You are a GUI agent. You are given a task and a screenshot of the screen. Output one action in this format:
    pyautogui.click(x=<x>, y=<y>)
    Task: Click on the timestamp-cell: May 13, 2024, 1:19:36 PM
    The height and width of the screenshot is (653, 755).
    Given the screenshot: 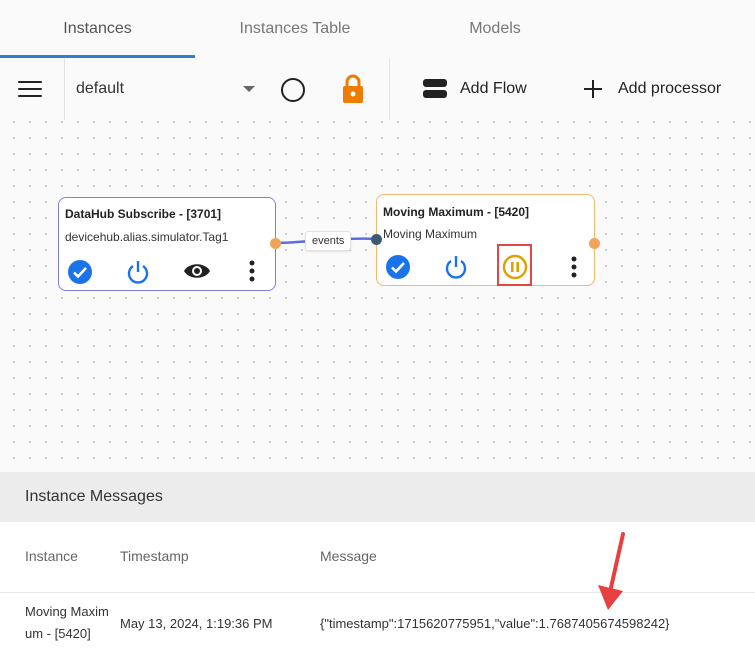 What is the action you would take?
    pyautogui.click(x=196, y=623)
    